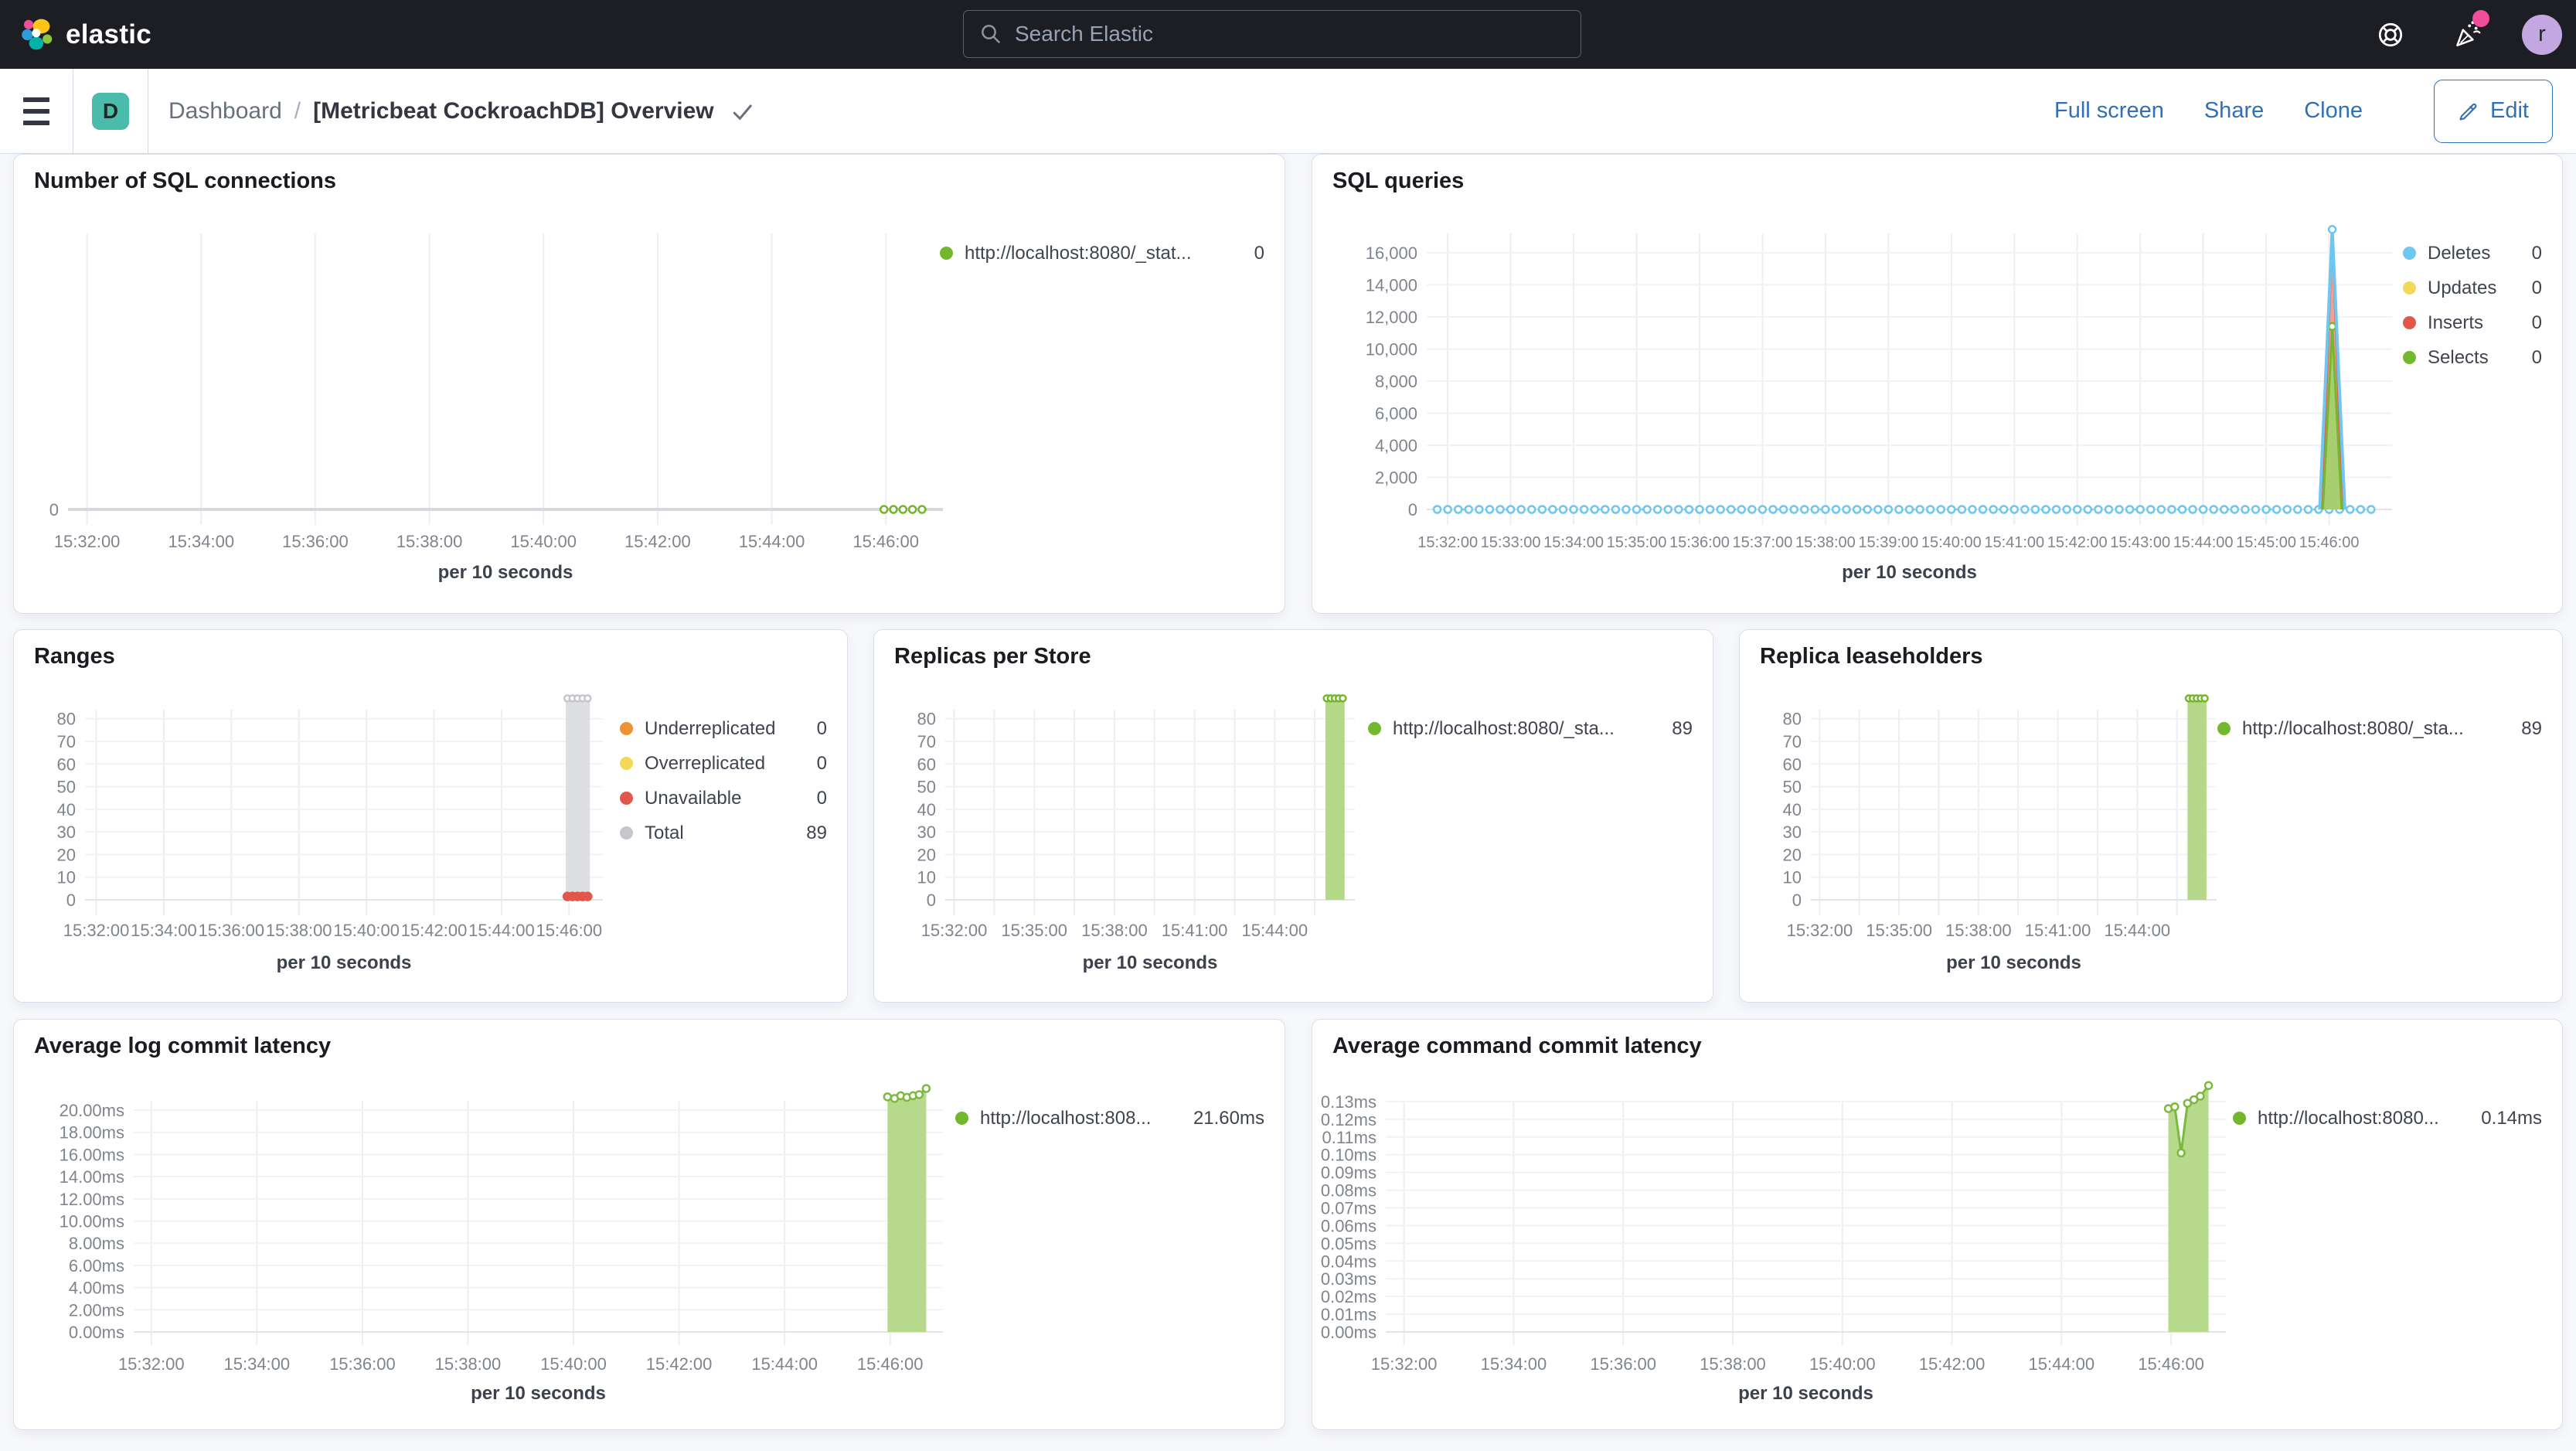  Describe the element at coordinates (1396, 445) in the screenshot. I see `svg-text: 4,000` at that location.